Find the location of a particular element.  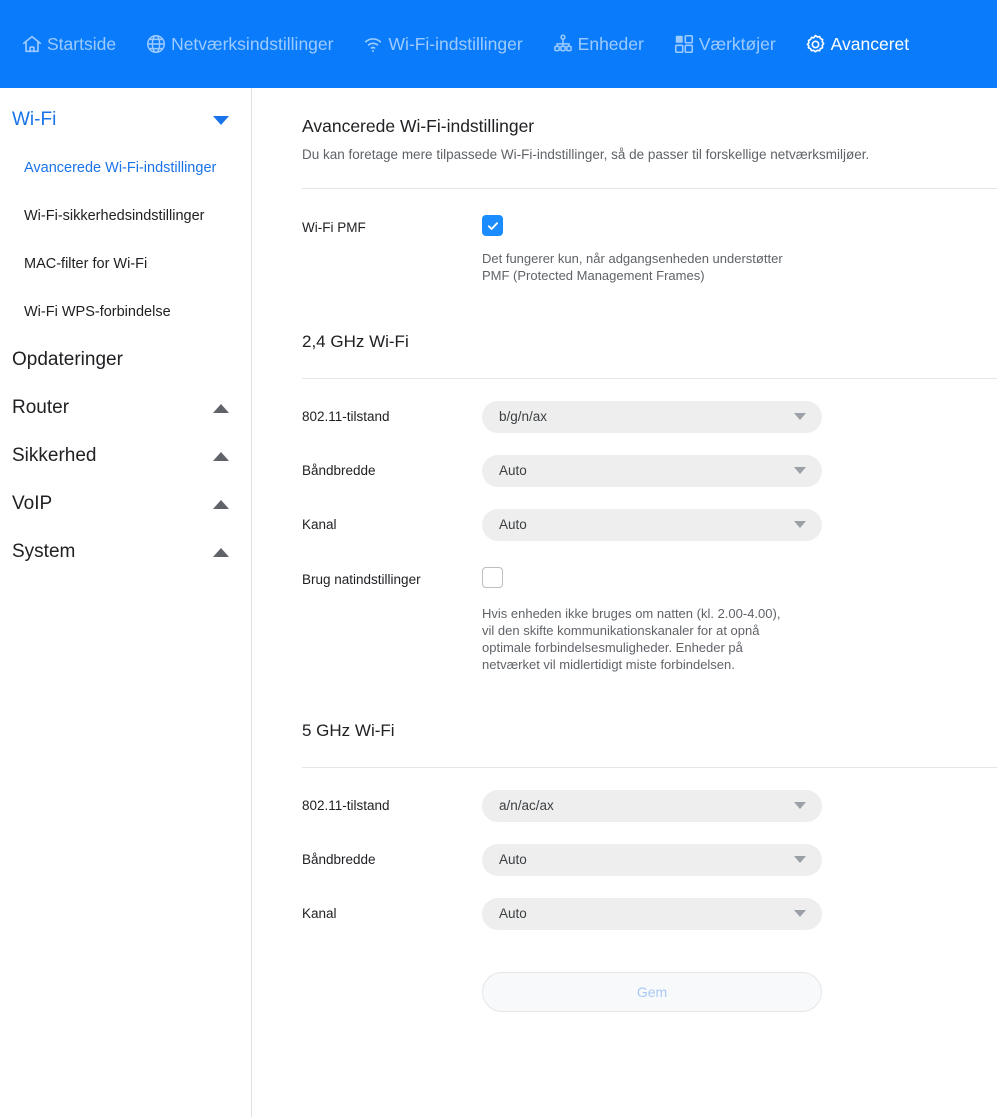

sidebar-item-mac-filter-for-wifi: MAC-filter for Wi-Fi is located at coordinates (125, 264).